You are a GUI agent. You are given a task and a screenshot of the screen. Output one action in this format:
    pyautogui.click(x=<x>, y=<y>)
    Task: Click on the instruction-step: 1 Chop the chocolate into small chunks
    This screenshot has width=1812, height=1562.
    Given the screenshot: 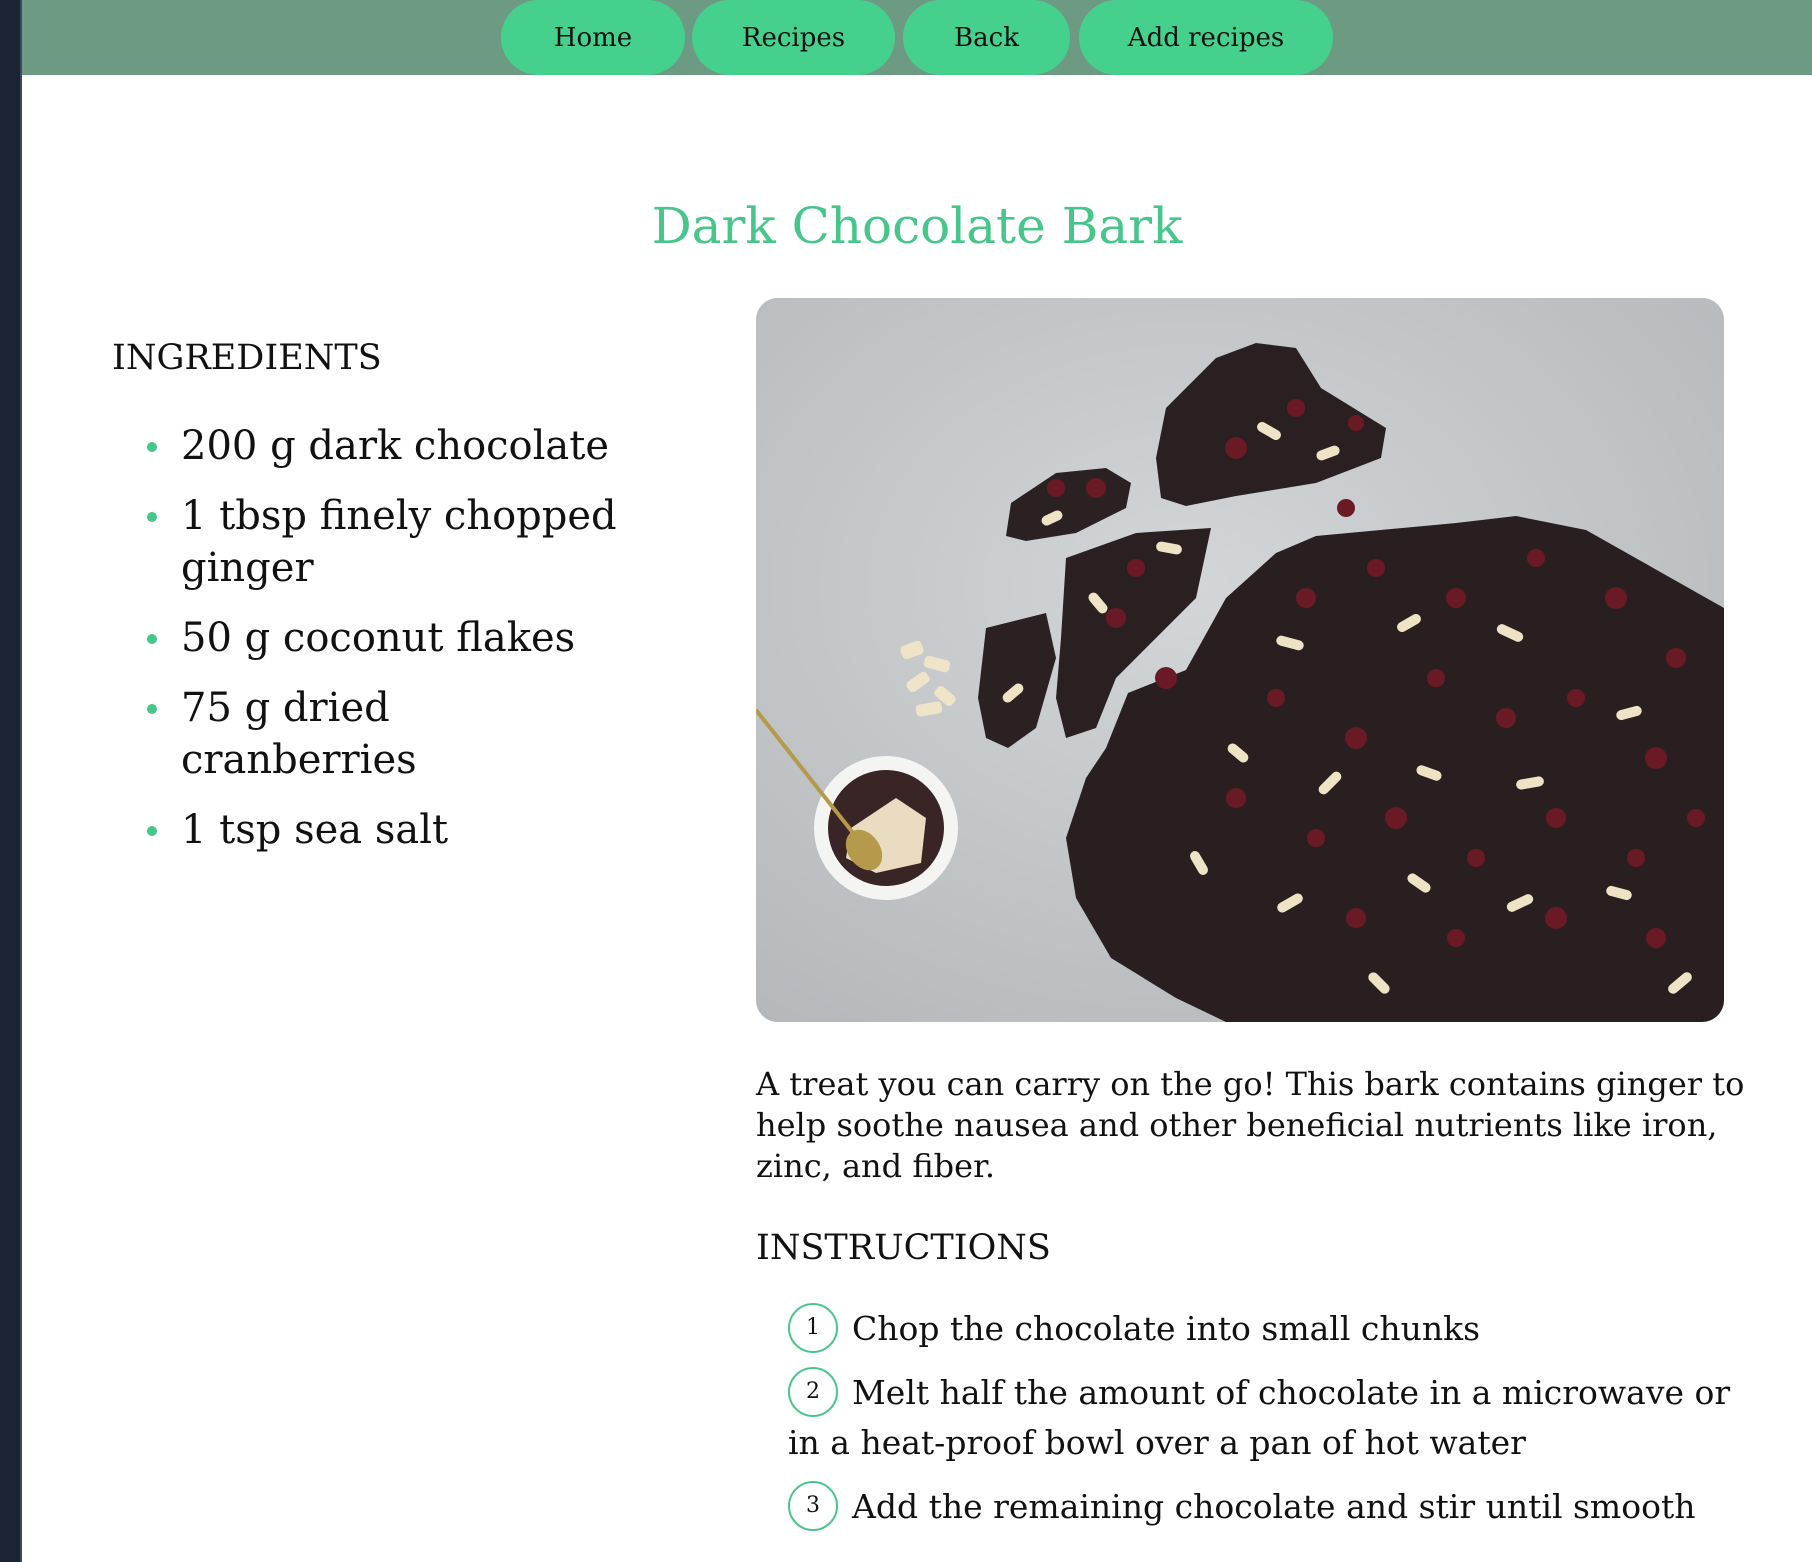 What is the action you would take?
    pyautogui.click(x=1268, y=1328)
    